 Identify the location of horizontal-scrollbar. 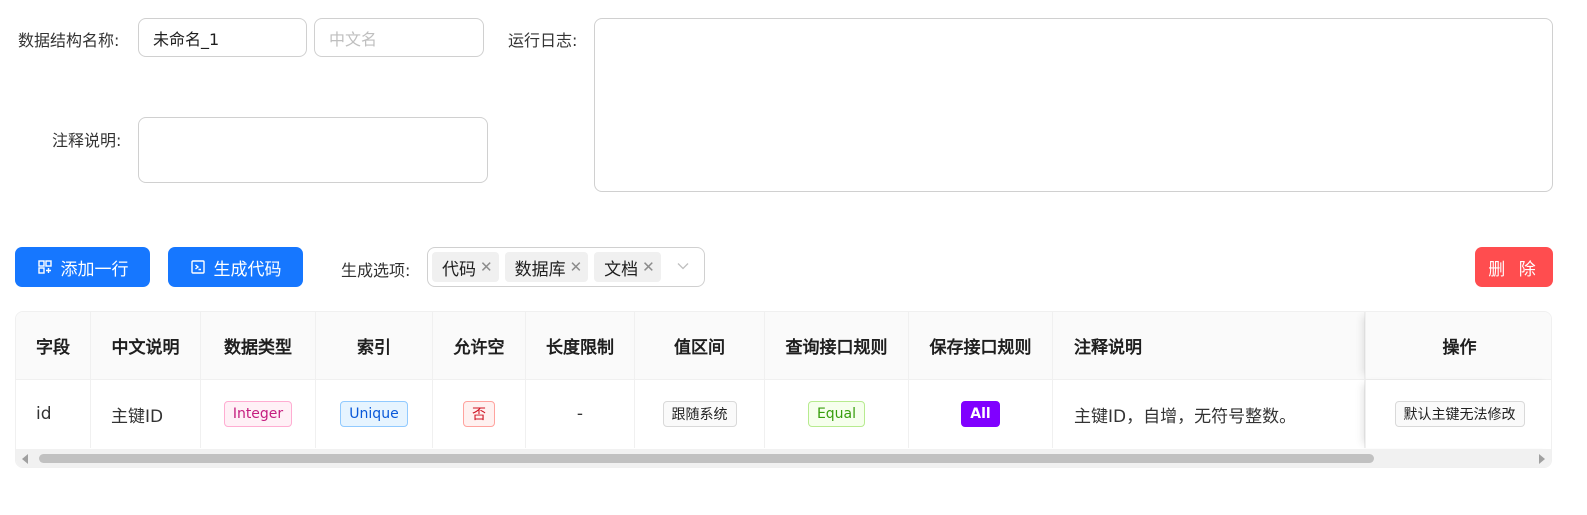
(783, 458).